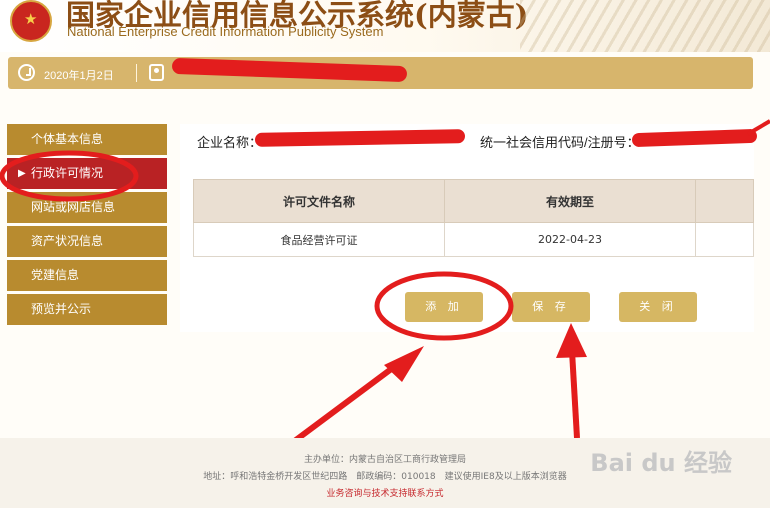 Image resolution: width=770 pixels, height=508 pixels. What do you see at coordinates (658, 307) in the screenshot?
I see `close-button: 关 闭` at bounding box center [658, 307].